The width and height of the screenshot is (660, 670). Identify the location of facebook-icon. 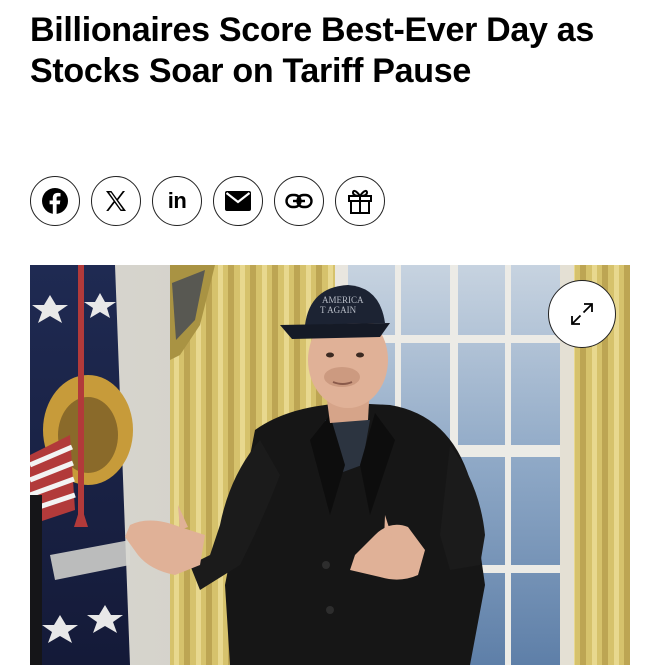
(55, 201).